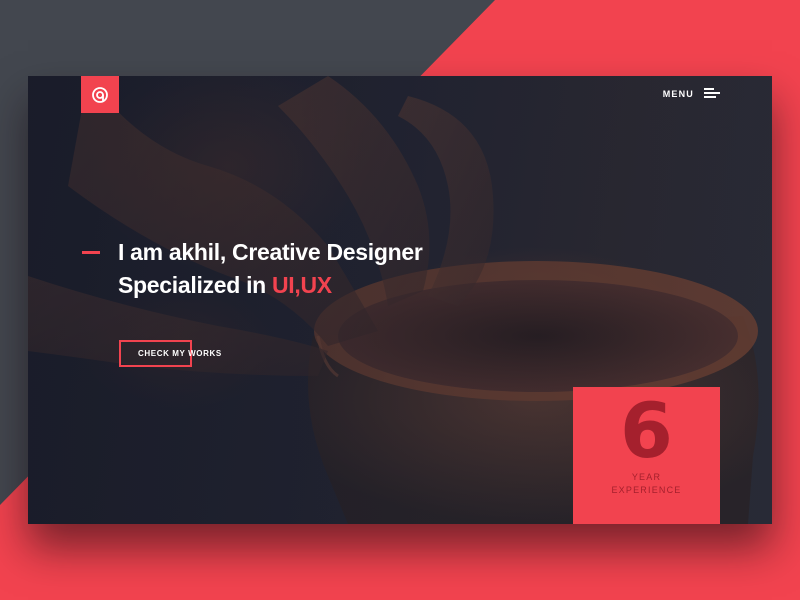  I want to click on check-my-works-label: CHECK MY WORKS, so click(180, 353).